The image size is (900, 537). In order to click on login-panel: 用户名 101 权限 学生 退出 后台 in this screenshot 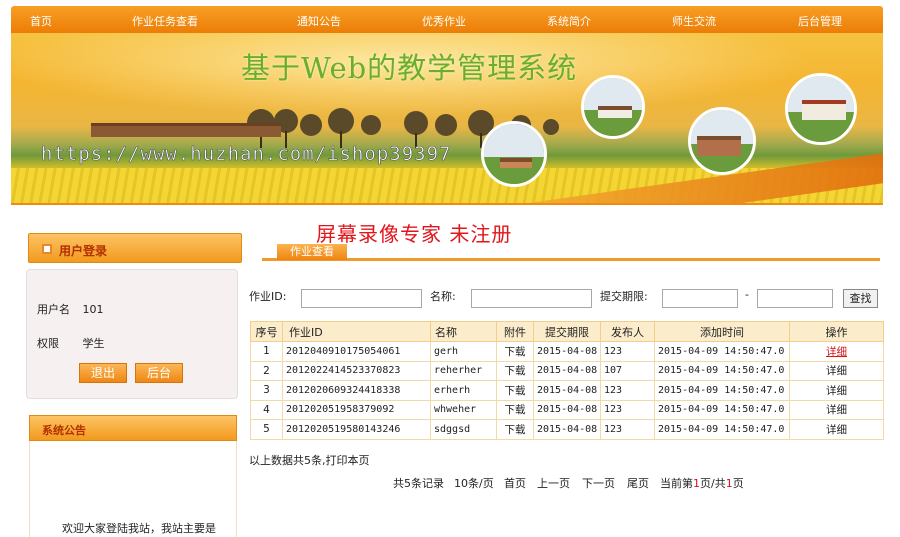, I will do `click(132, 334)`.